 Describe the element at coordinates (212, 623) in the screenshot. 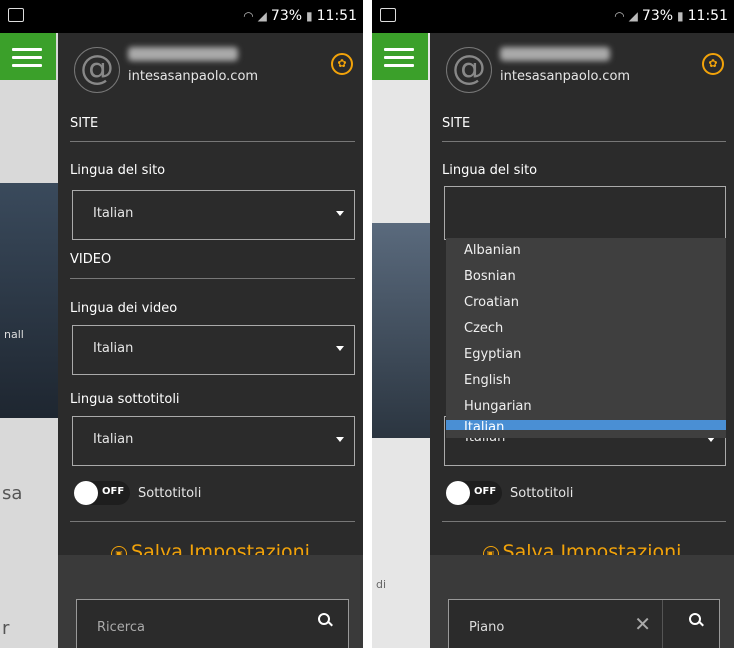

I see `search-input: Ricerca` at that location.